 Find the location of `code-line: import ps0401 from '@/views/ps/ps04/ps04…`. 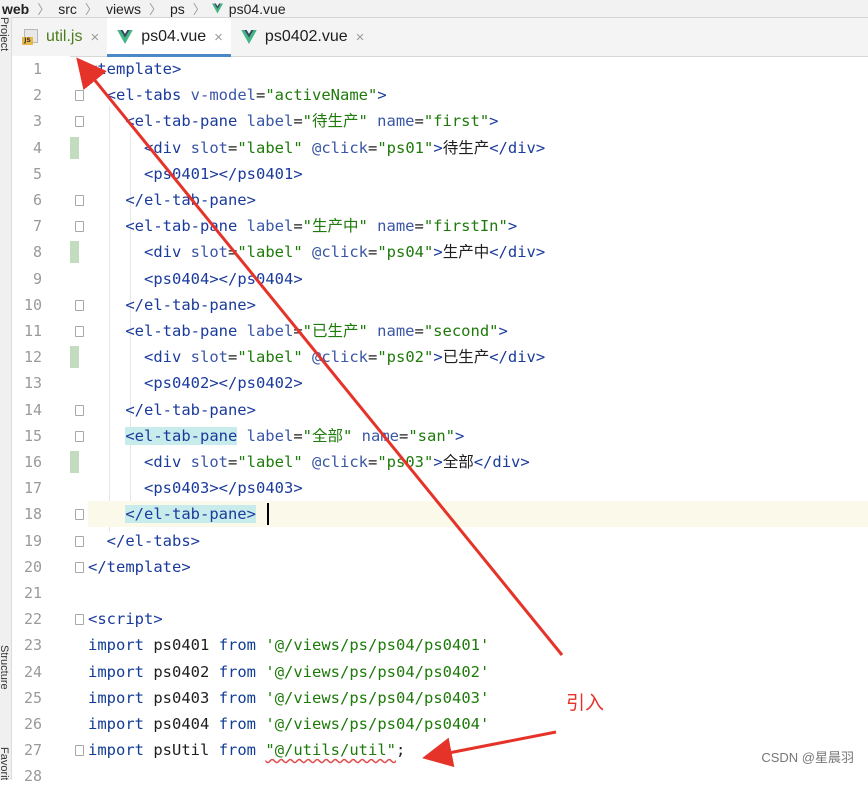

code-line: import ps0401 from '@/views/ps/ps04/ps04… is located at coordinates (478, 645).